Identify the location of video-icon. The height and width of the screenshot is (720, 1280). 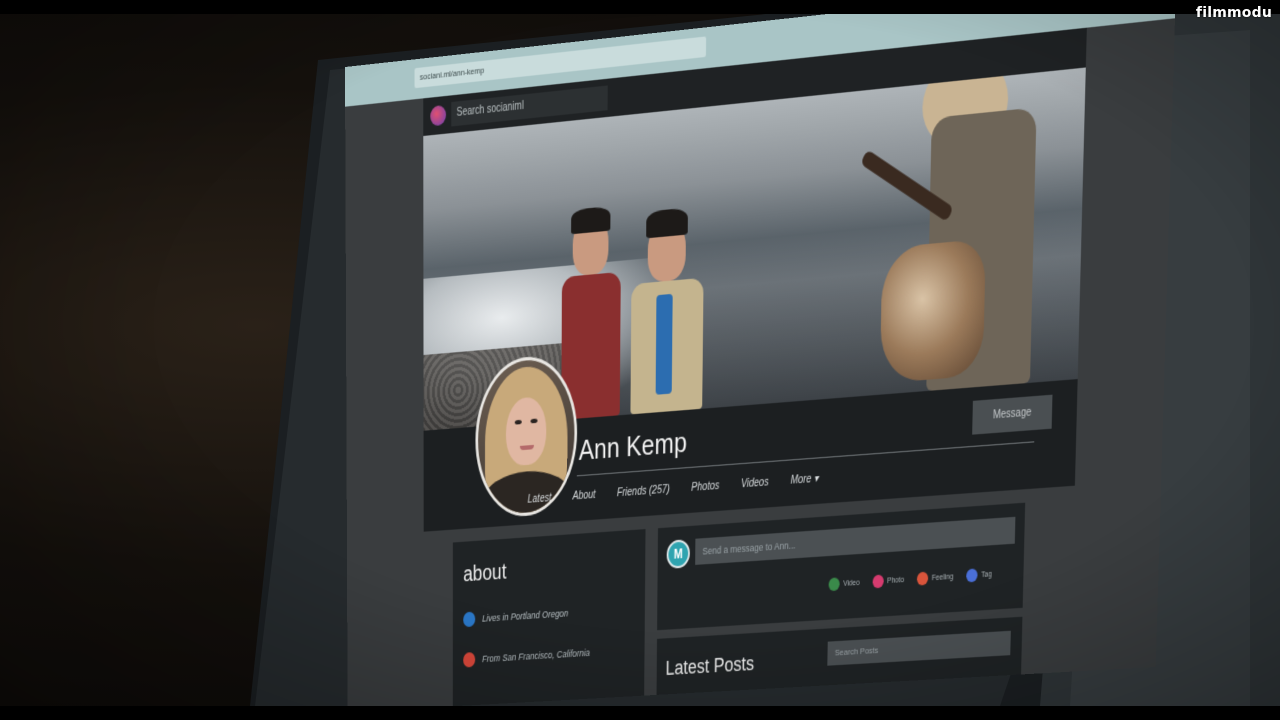
(834, 584).